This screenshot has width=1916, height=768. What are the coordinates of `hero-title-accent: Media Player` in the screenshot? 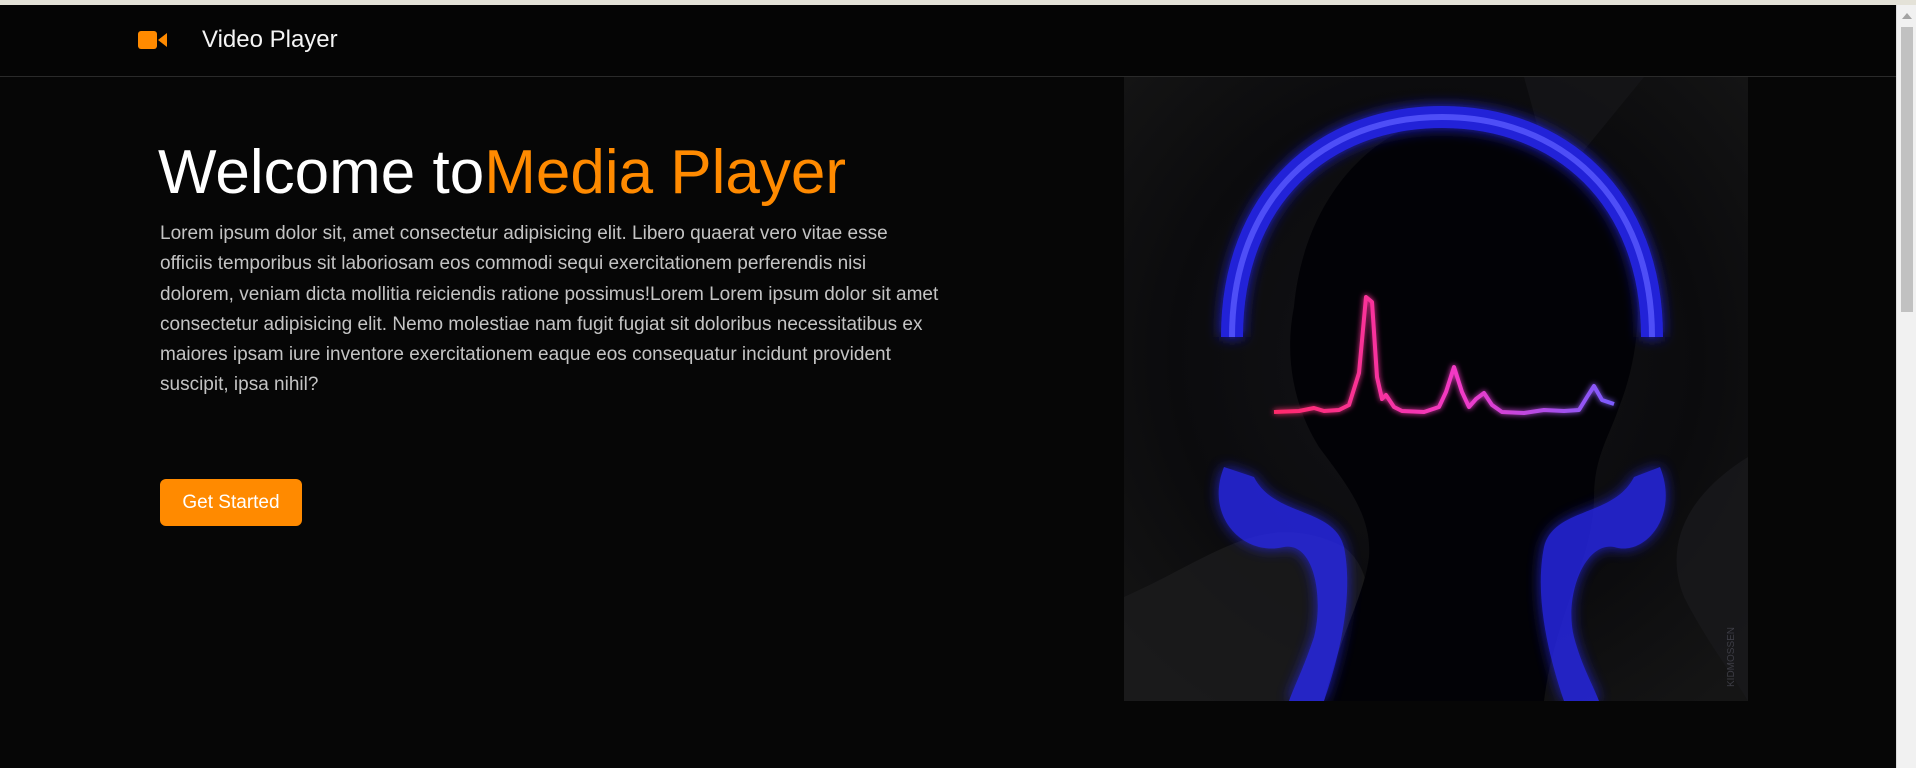 It's located at (665, 172).